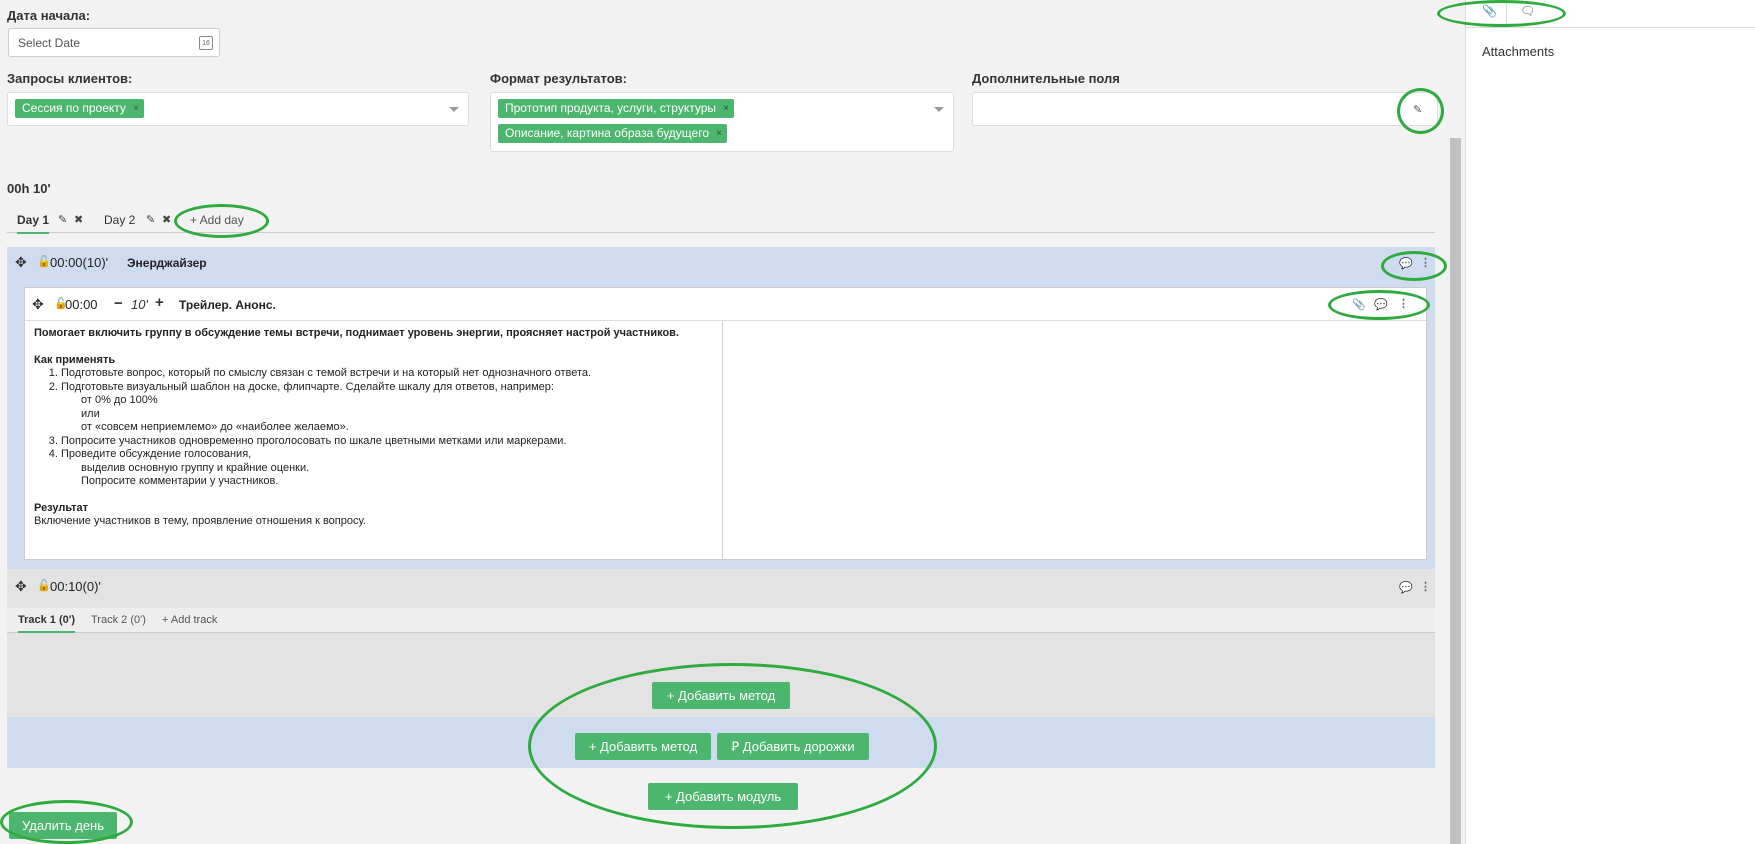 Image resolution: width=1755 pixels, height=844 pixels. What do you see at coordinates (61, 507) in the screenshot?
I see `result-title: Результат` at bounding box center [61, 507].